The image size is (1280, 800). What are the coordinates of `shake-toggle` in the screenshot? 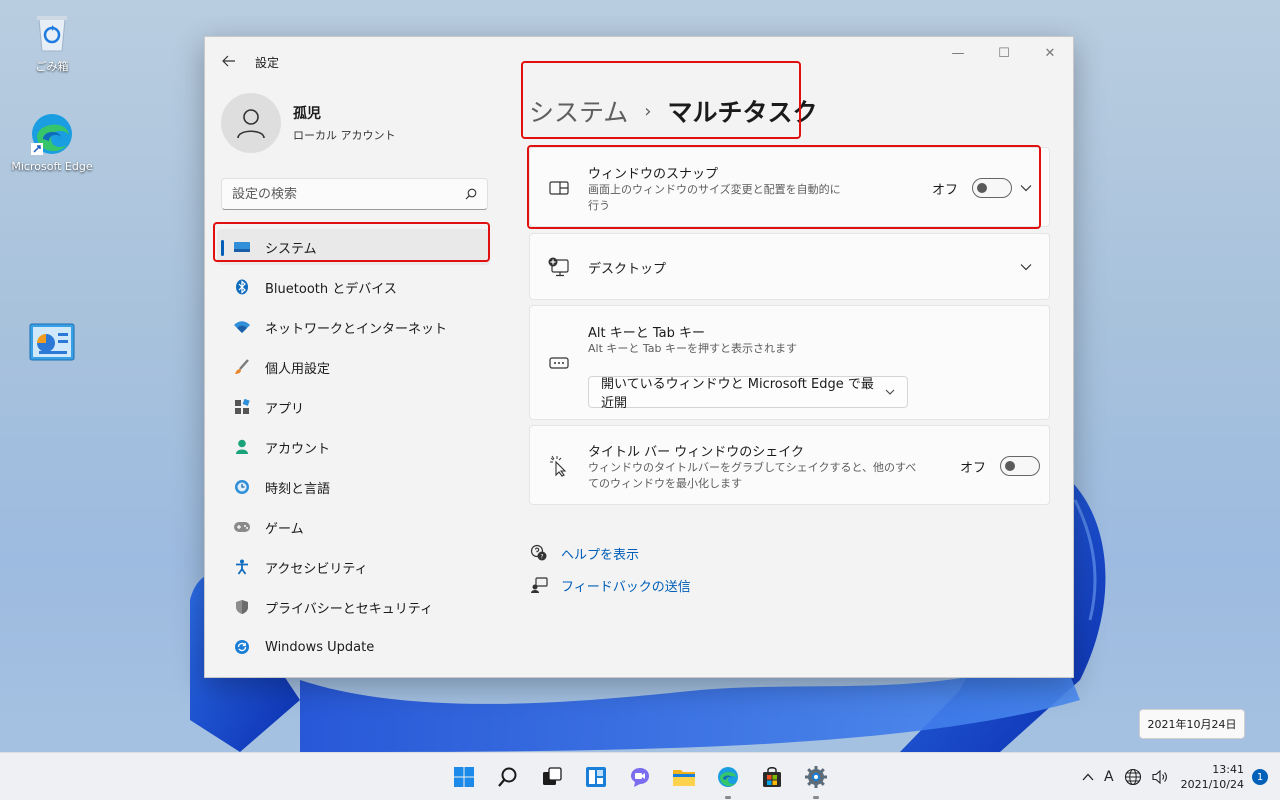 It's located at (1020, 466).